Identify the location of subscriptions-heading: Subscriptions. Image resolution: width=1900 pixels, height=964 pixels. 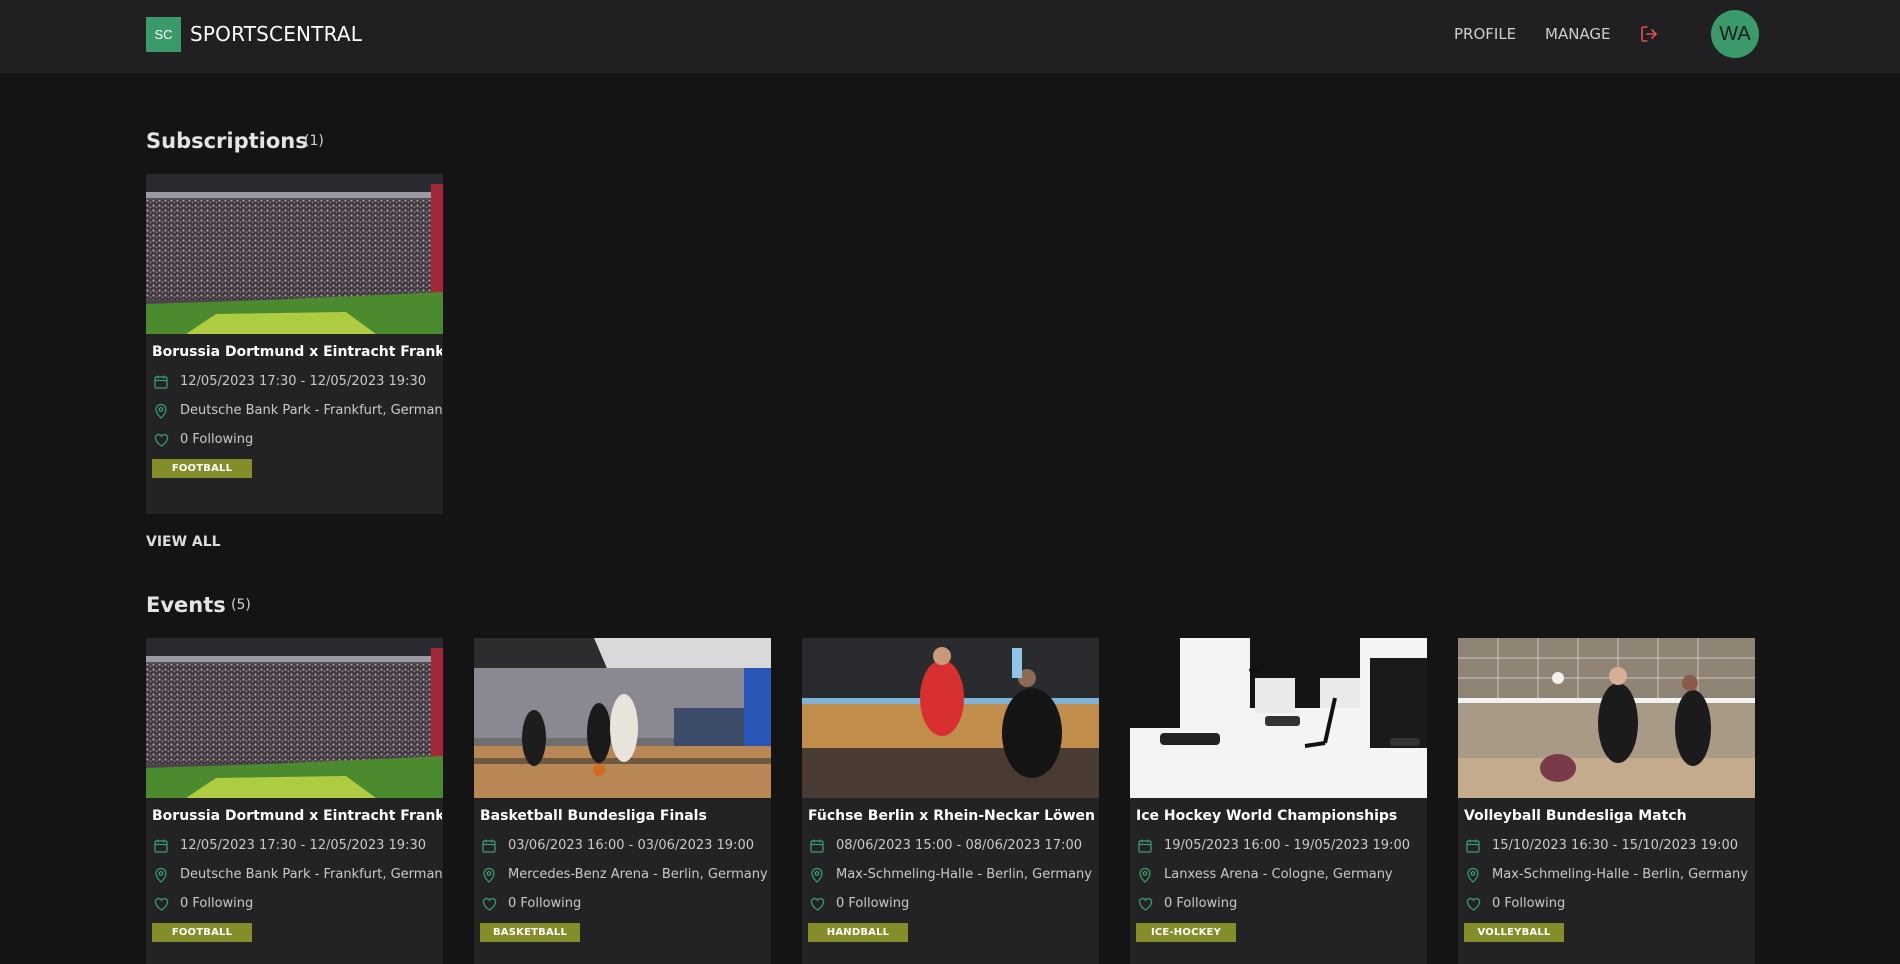
(227, 141).